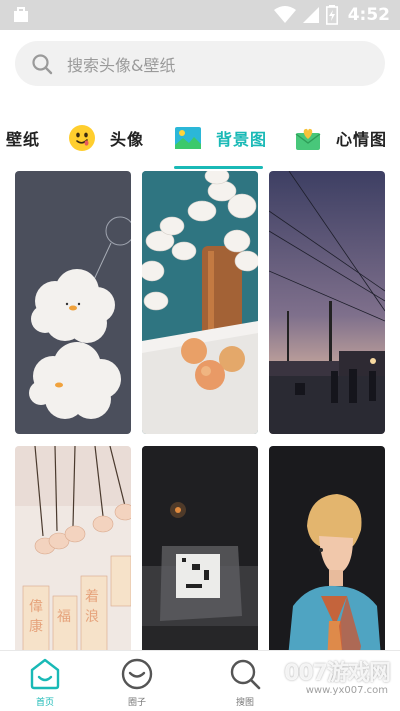 This screenshot has height=711, width=400. I want to click on signal-icon, so click(310, 15).